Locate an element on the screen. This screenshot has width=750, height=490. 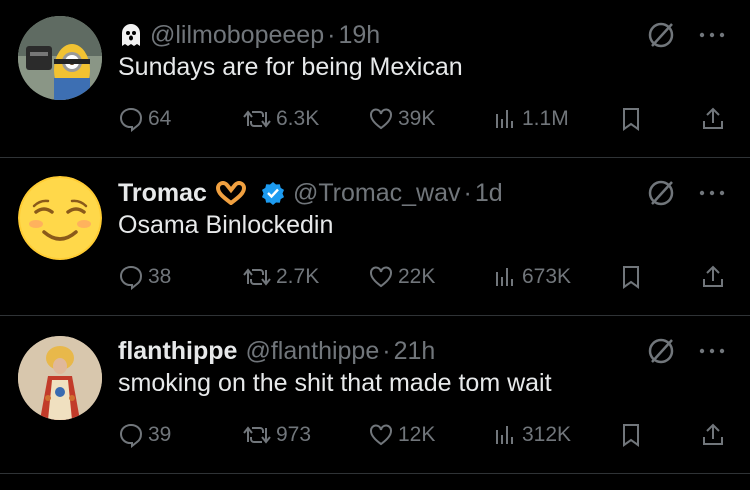
tweet-header: Tromac @Tromac_wav · 1d is located at coordinates (310, 193).